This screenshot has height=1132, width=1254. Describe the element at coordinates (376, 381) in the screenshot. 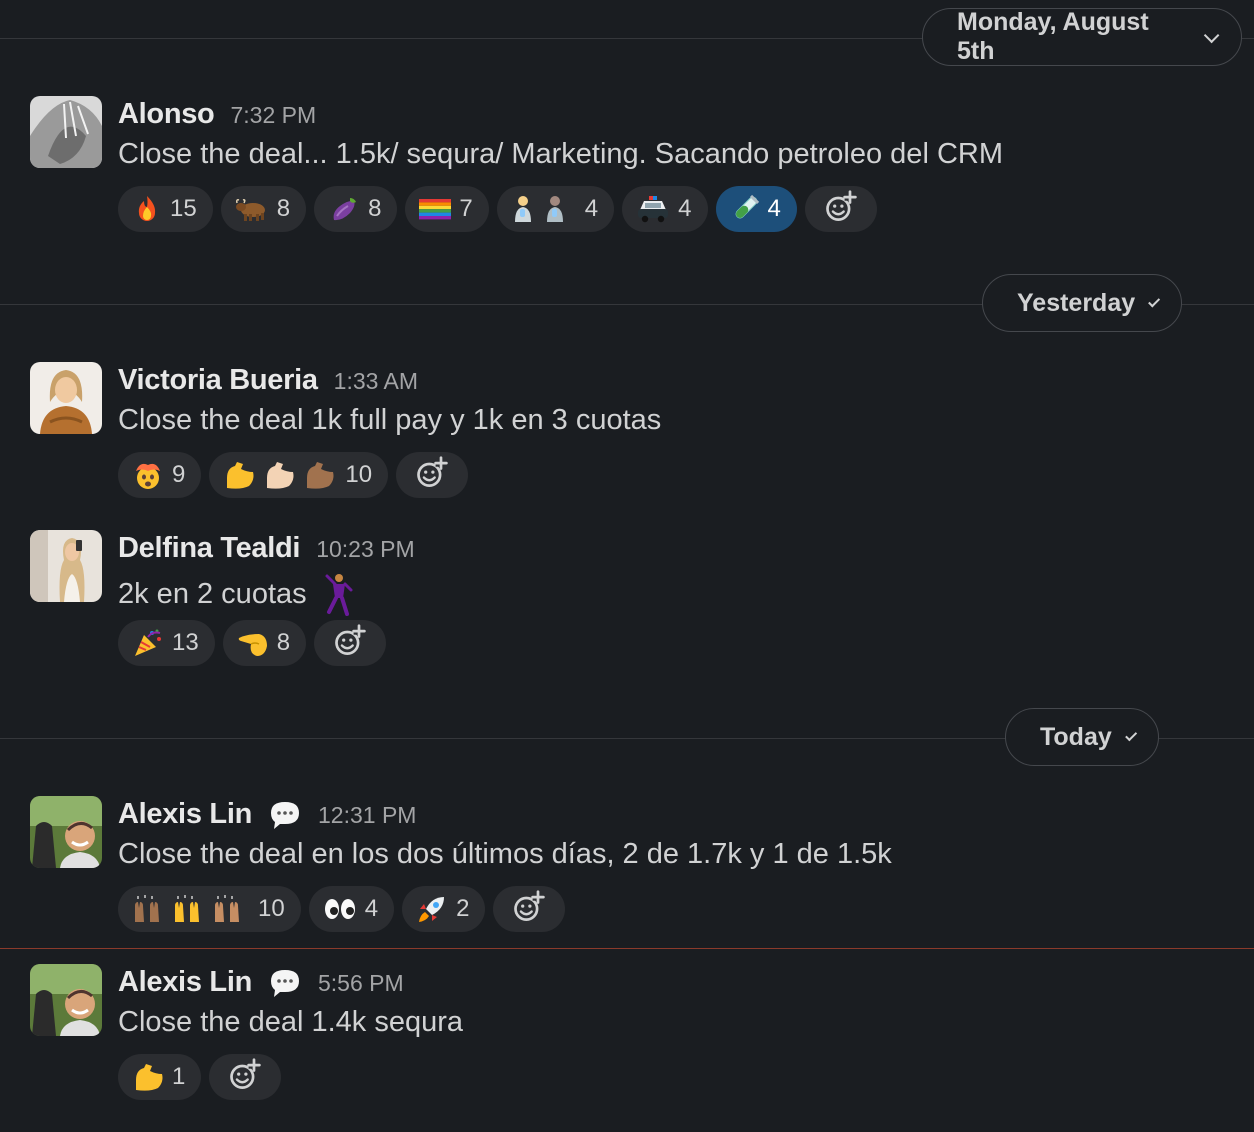

I see `timestamp: 1:33 AM` at that location.